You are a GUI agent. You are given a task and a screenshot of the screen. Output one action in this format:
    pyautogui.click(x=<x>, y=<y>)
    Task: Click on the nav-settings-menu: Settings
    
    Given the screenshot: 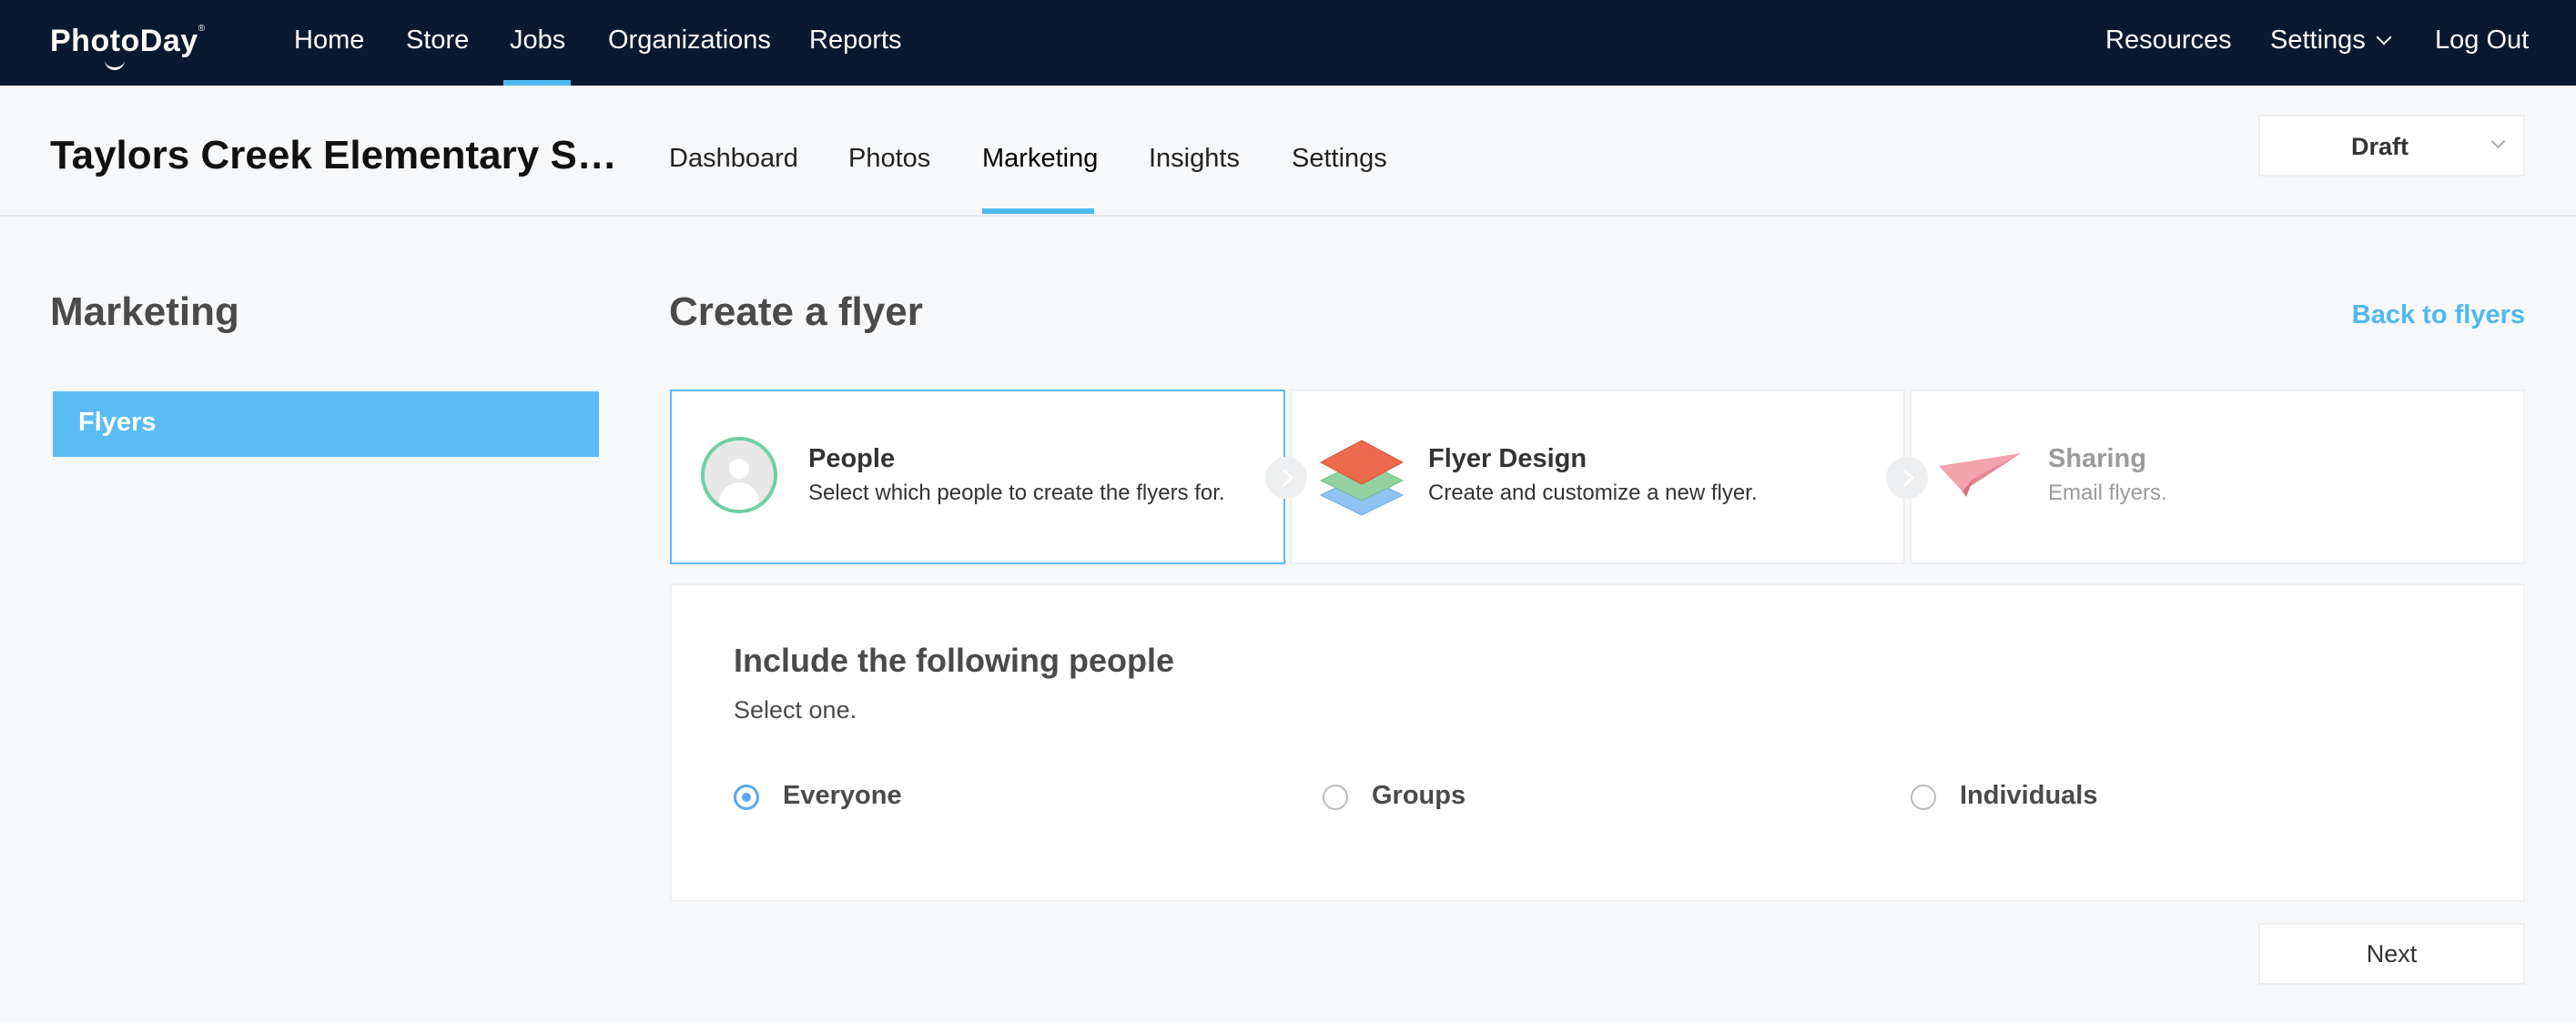 What is the action you would take?
    pyautogui.click(x=2331, y=40)
    